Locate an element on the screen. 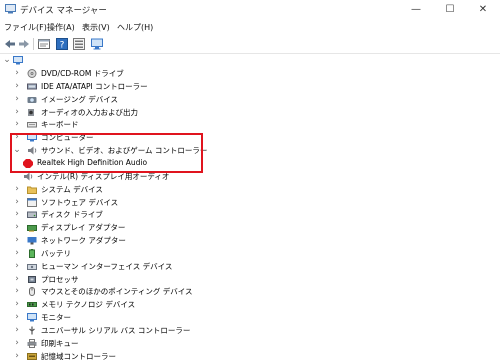 This screenshot has height=363, width=500. tree-category-item: › ユニバーサル シリアル バス コントローラー is located at coordinates (150, 330).